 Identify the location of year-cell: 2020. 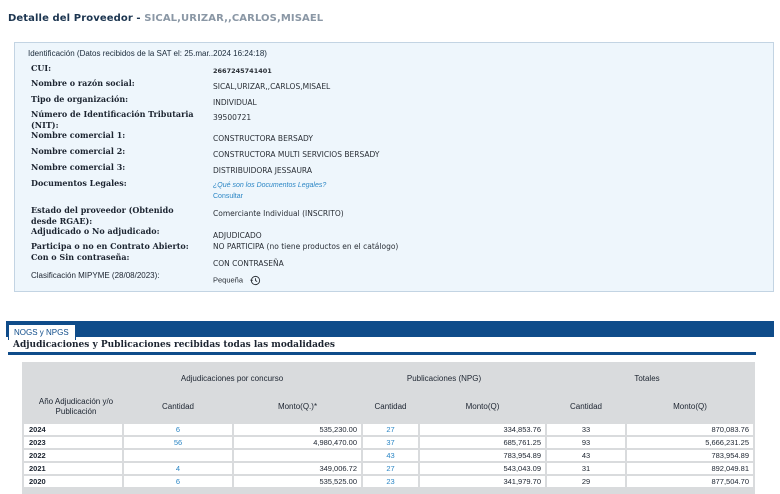
(73, 481).